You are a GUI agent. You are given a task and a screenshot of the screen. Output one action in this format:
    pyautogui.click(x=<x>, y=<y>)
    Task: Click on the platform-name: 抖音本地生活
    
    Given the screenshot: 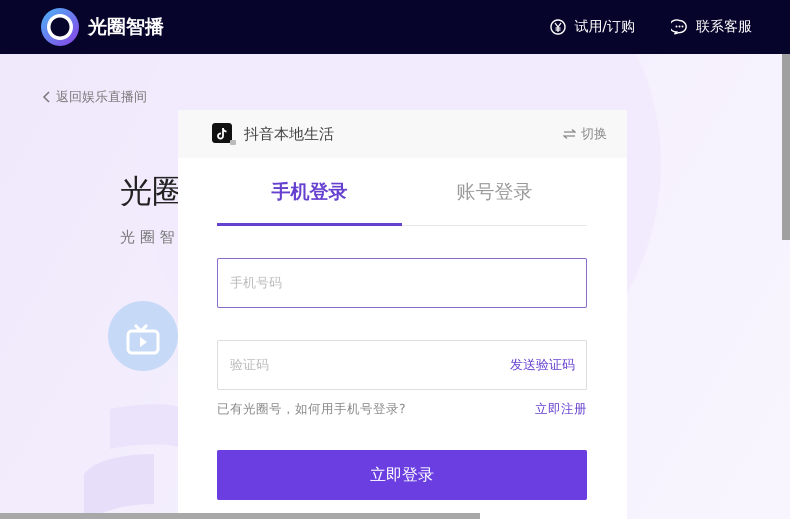 What is the action you would take?
    pyautogui.click(x=289, y=134)
    